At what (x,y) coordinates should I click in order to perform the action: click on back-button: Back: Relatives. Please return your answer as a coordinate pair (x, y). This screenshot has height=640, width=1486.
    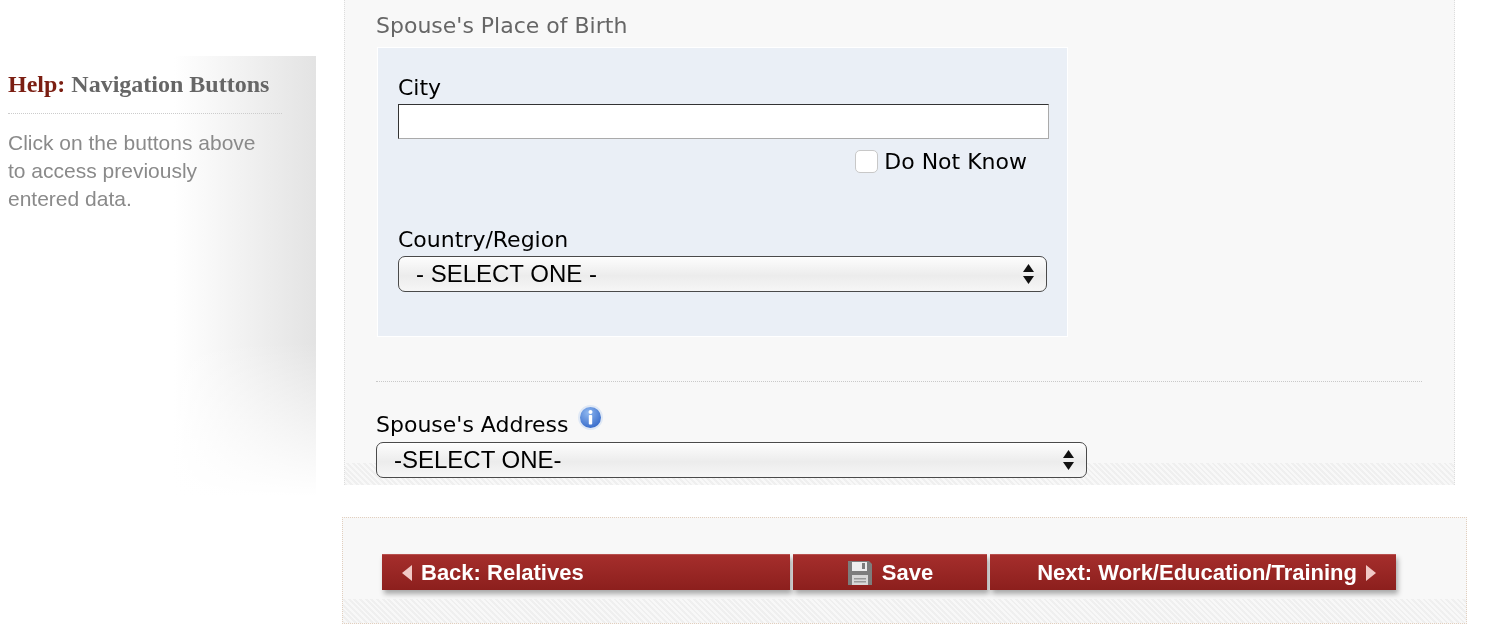
    Looking at the image, I should click on (586, 572).